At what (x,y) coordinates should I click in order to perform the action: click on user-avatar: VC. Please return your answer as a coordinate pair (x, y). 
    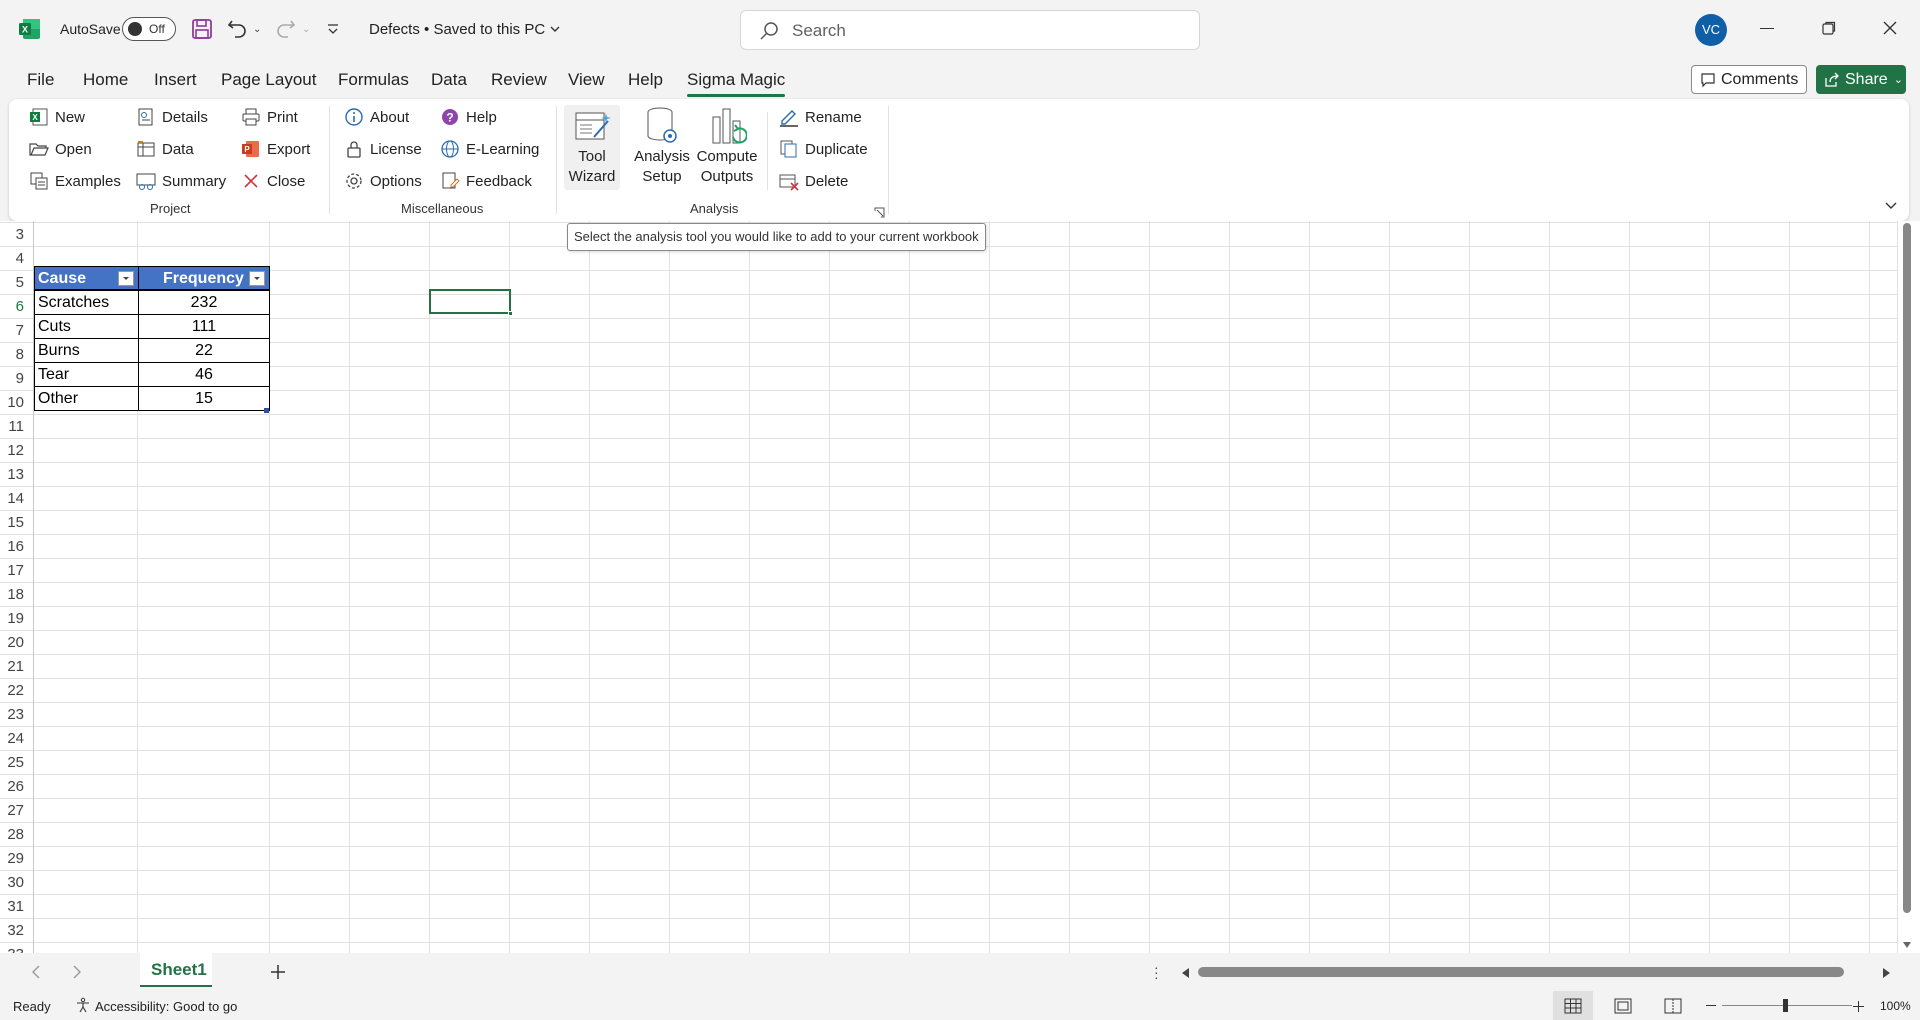
    Looking at the image, I should click on (1711, 30).